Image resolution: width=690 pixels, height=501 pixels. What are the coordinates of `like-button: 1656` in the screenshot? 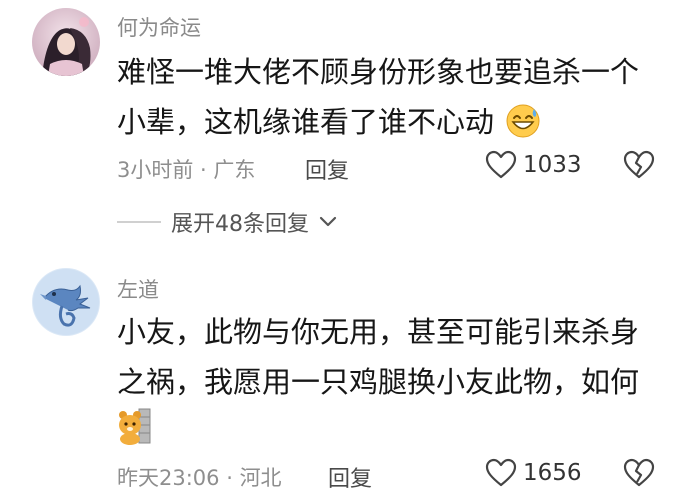 It's located at (533, 473).